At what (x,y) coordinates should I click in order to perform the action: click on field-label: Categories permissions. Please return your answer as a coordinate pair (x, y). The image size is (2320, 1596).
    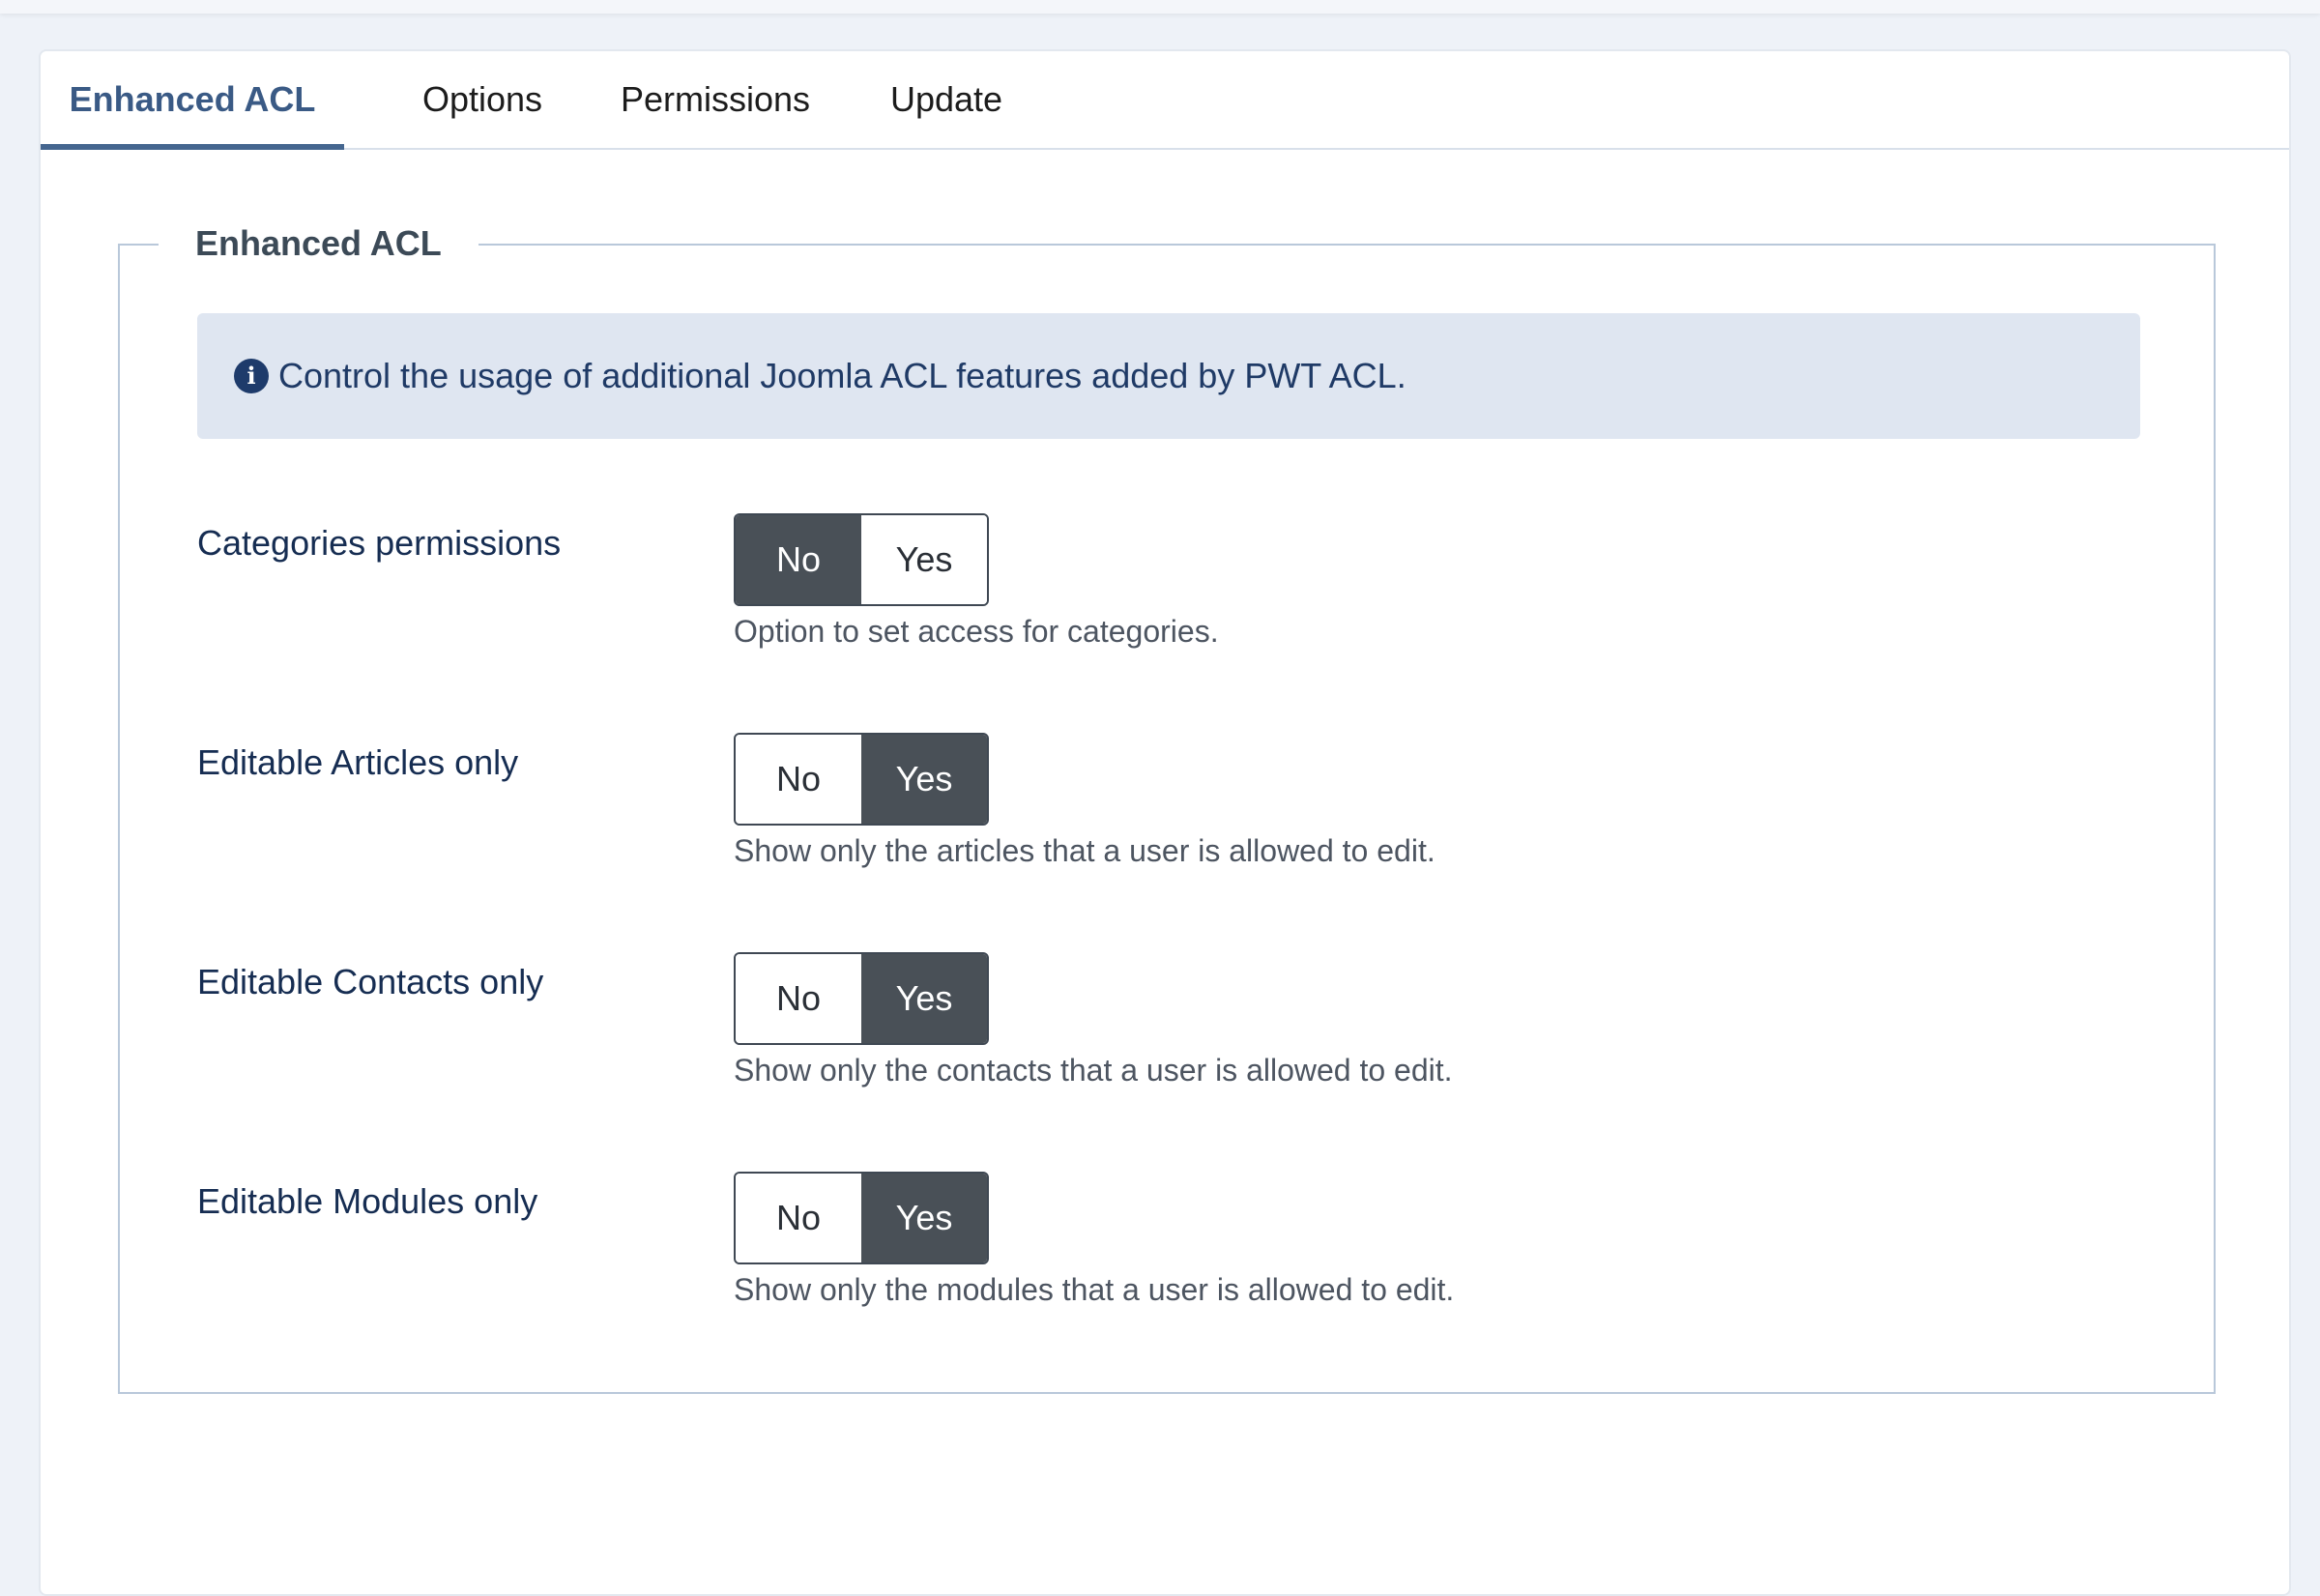
    Looking at the image, I should click on (379, 543).